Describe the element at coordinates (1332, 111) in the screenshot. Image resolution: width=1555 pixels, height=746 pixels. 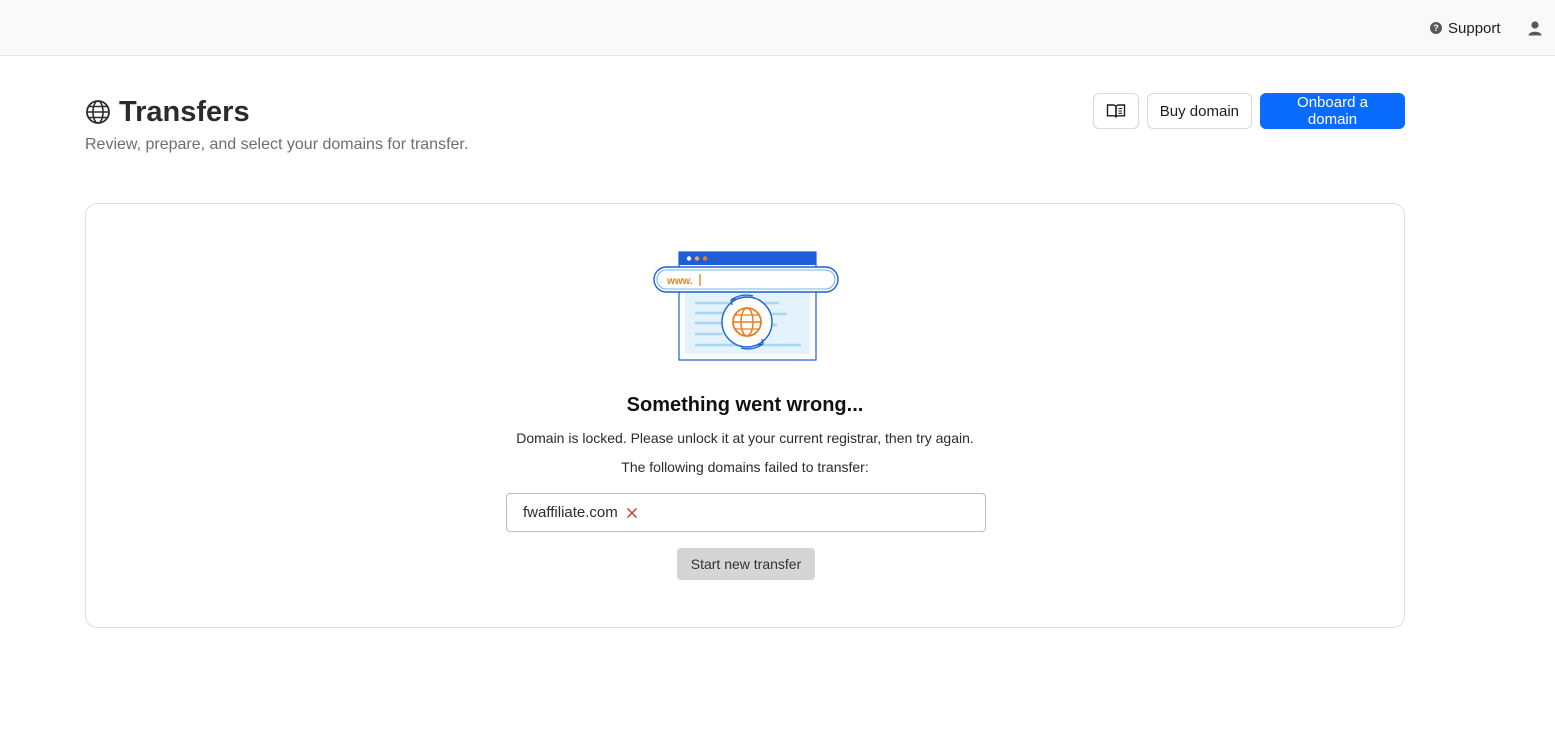
I see `onboard-domain-button: Onboard a domain` at that location.